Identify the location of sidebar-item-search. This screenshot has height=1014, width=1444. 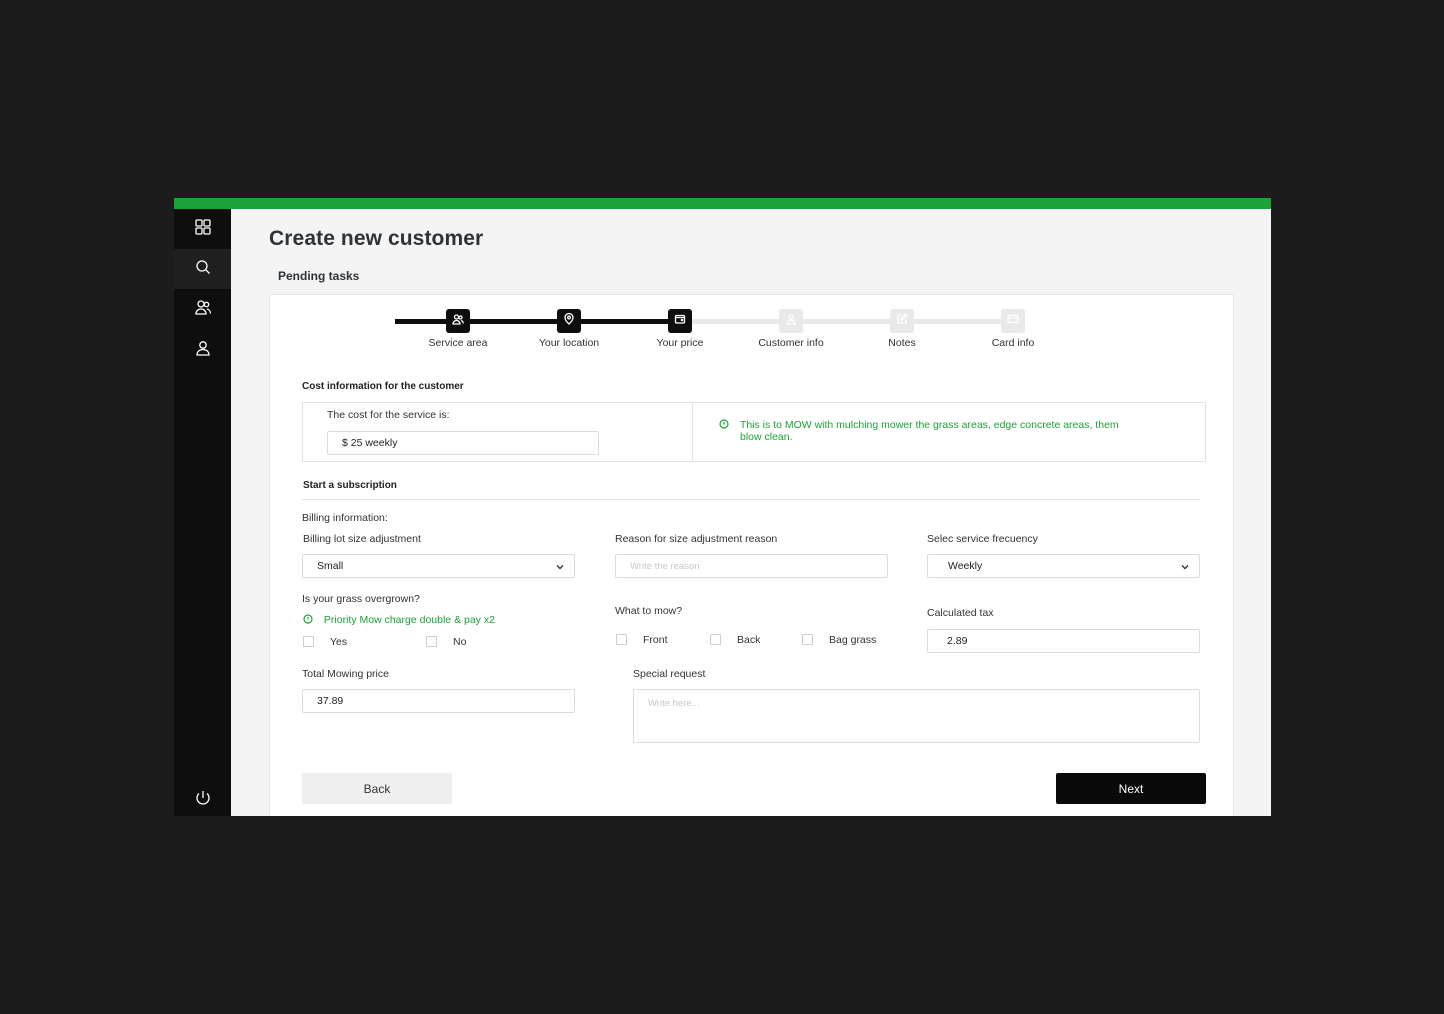
(202, 269).